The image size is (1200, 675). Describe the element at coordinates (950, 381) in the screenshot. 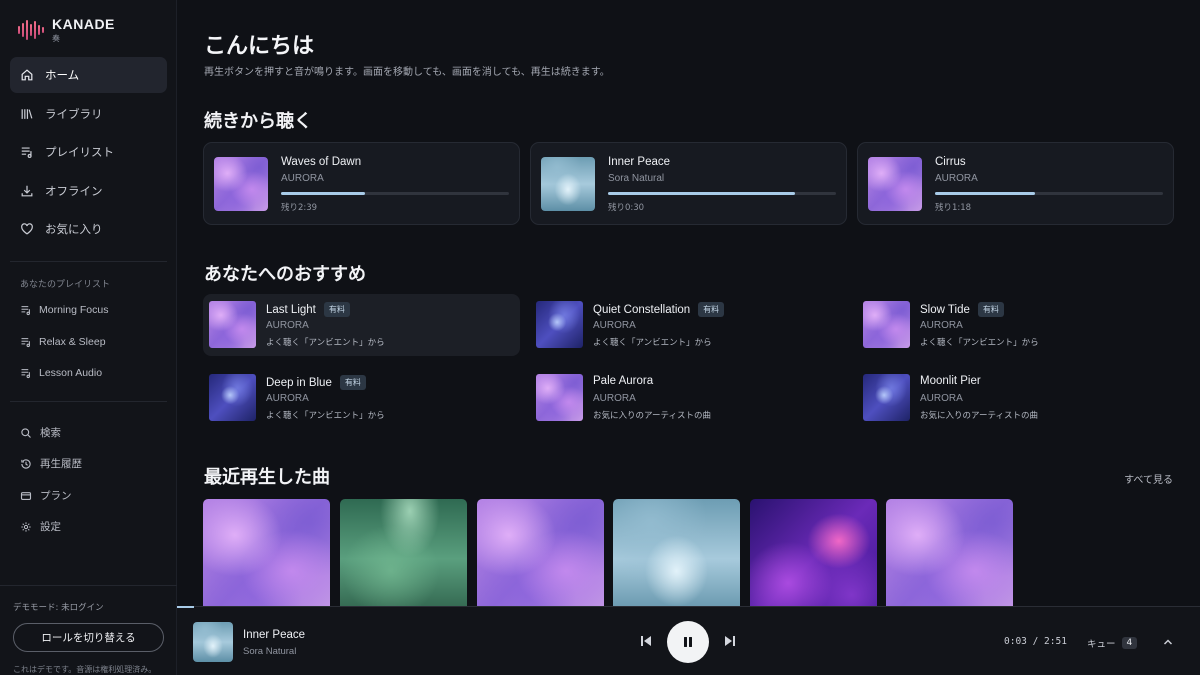

I see `track-title: Moonlit Pier` at that location.